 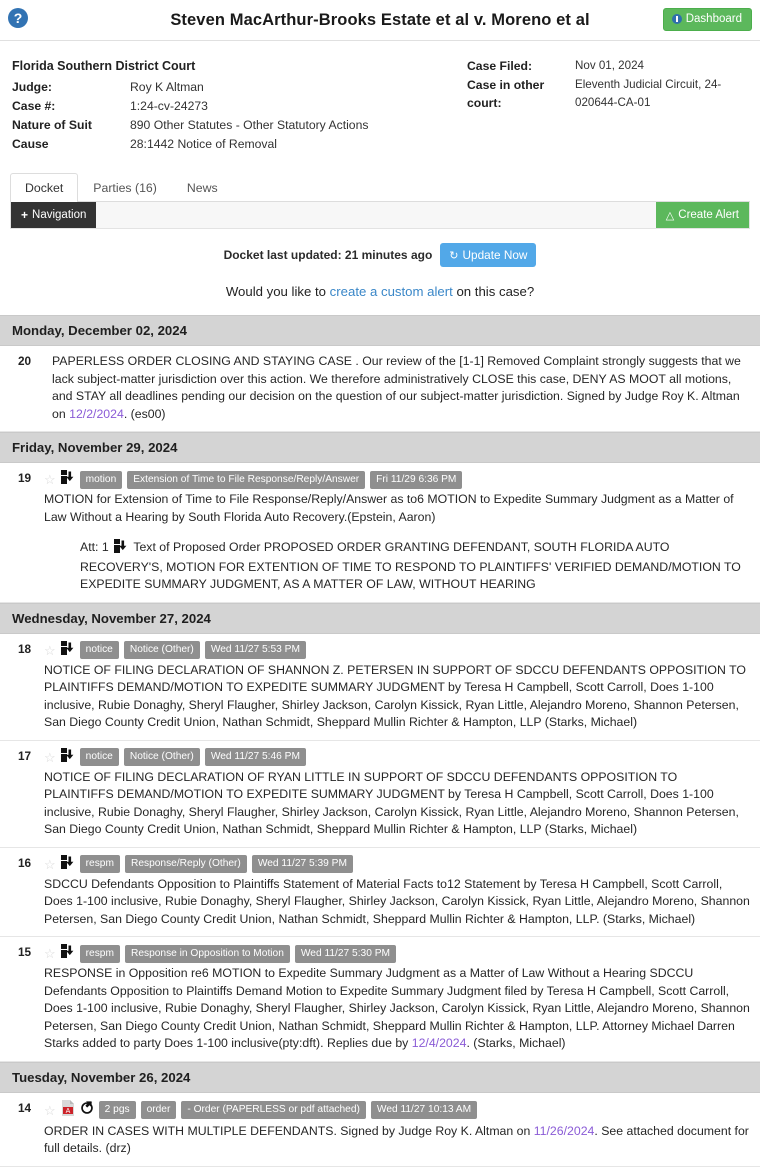 What do you see at coordinates (27, 532) in the screenshot?
I see `docket-entry-number: 19` at bounding box center [27, 532].